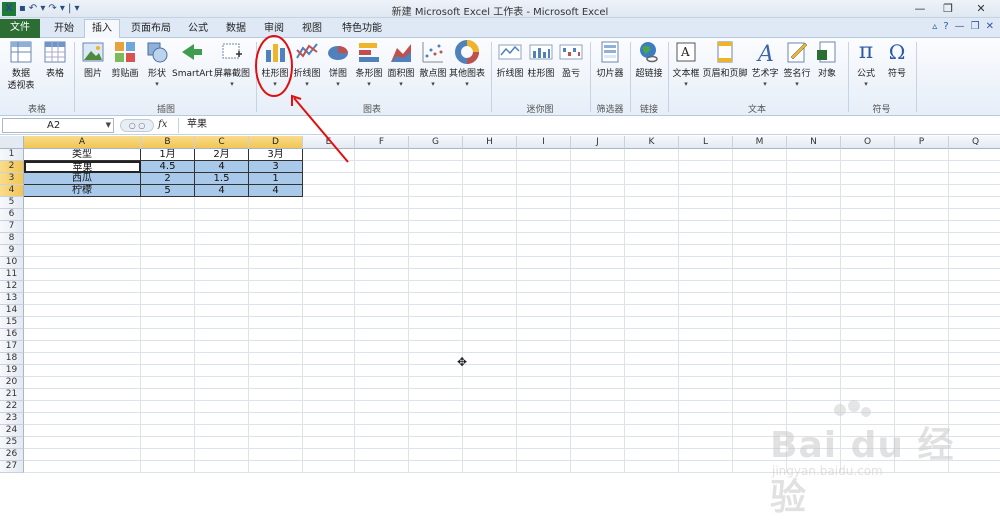  What do you see at coordinates (274, 66) in the screenshot?
I see `annotation-circle` at bounding box center [274, 66].